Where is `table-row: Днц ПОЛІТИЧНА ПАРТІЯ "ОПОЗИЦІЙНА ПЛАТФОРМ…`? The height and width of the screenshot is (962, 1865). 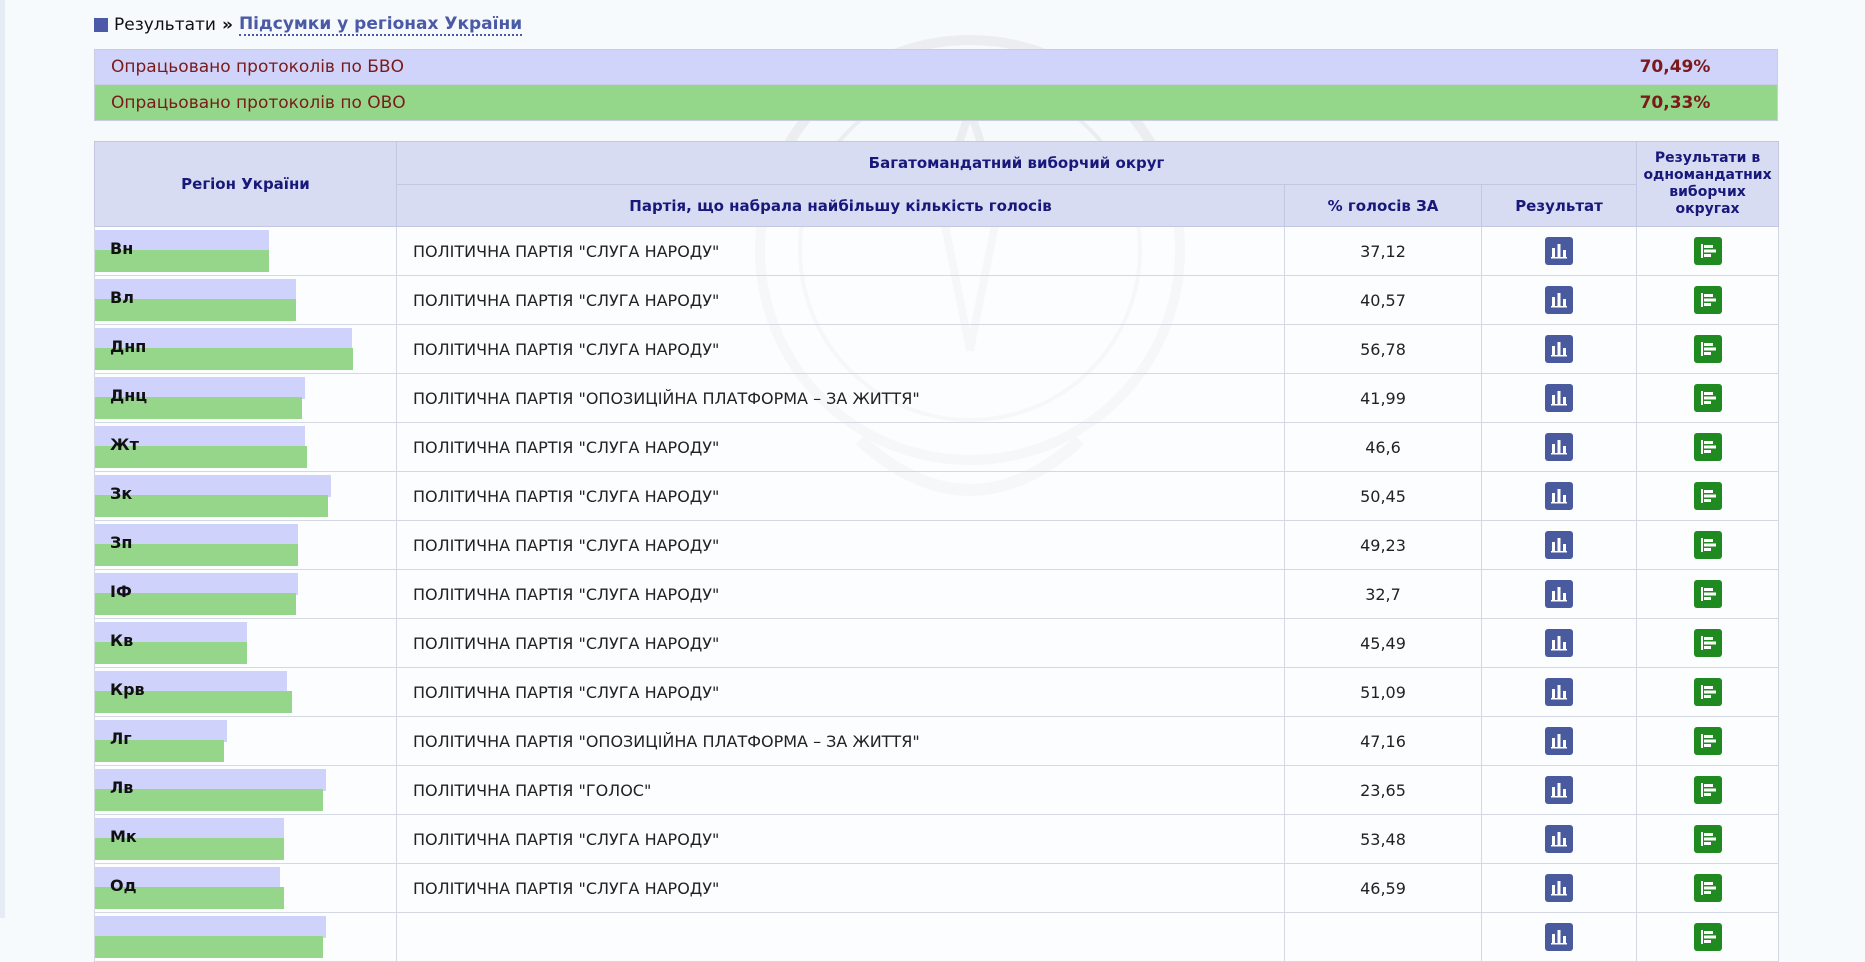
table-row: Днц ПОЛІТИЧНА ПАРТІЯ "ОПОЗИЦІЙНА ПЛАТФОРМ… is located at coordinates (937, 398).